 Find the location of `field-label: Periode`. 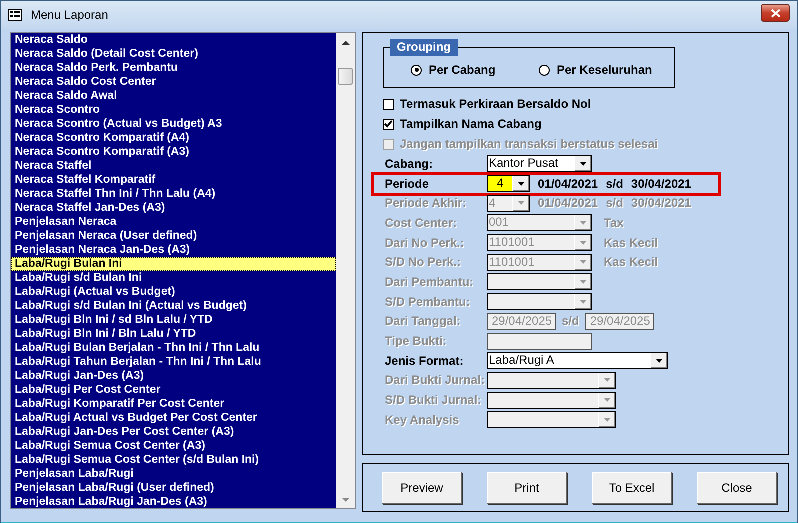

field-label: Periode is located at coordinates (407, 183).